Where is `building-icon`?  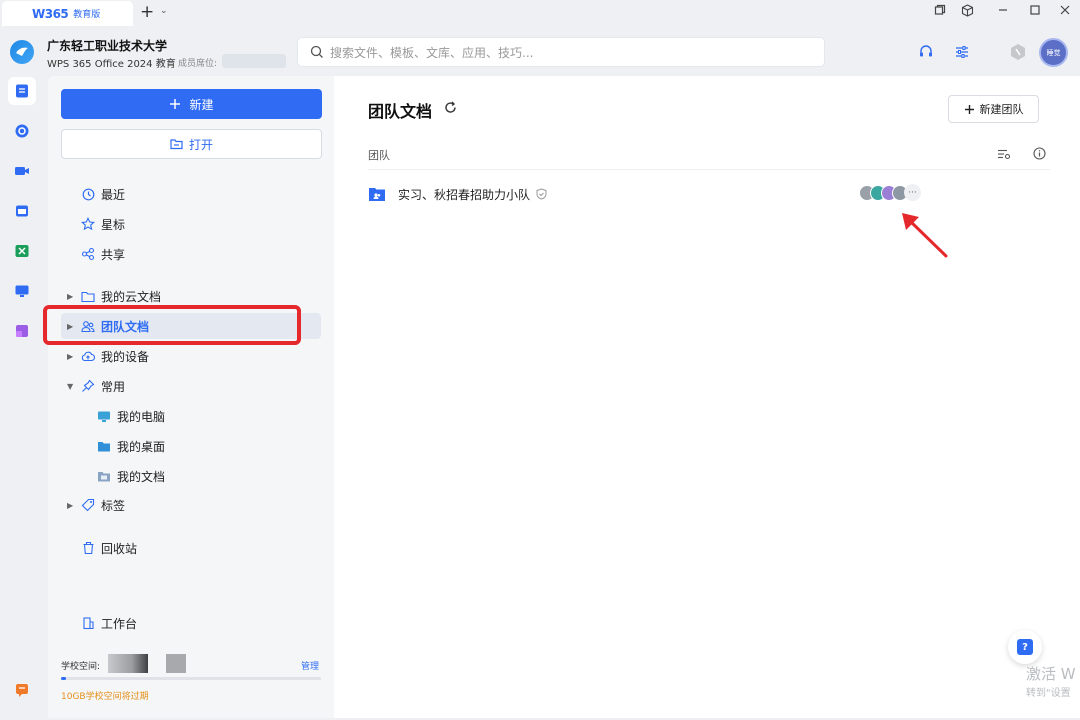 building-icon is located at coordinates (88, 623).